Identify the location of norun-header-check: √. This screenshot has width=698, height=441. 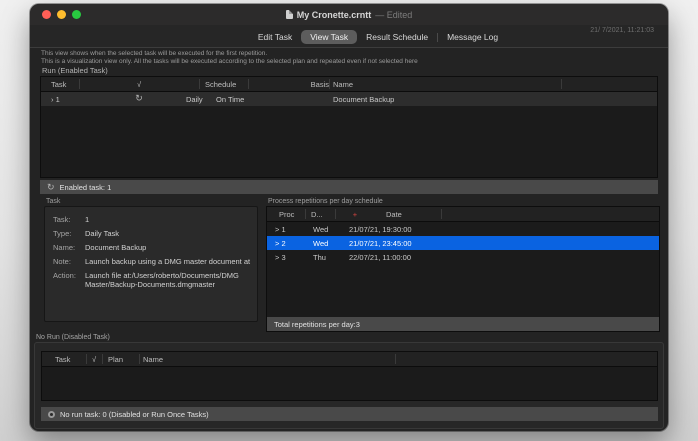
(94, 359).